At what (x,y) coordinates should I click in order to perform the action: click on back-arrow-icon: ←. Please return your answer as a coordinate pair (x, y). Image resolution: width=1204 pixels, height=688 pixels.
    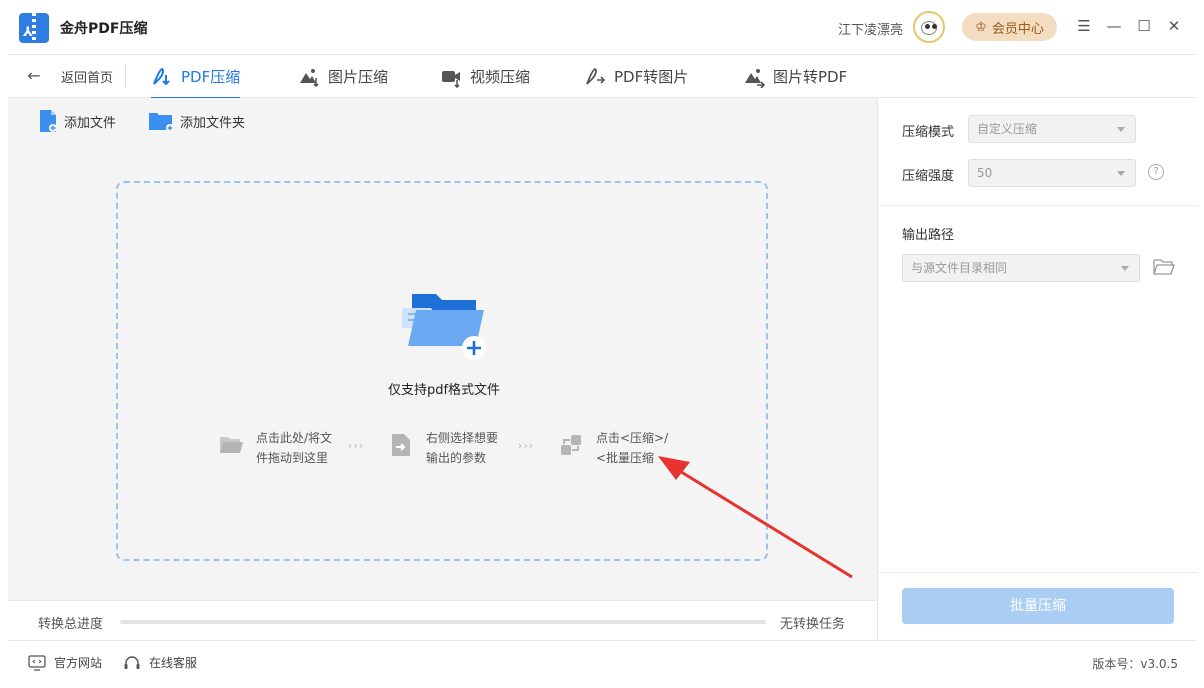
    Looking at the image, I should click on (34, 76).